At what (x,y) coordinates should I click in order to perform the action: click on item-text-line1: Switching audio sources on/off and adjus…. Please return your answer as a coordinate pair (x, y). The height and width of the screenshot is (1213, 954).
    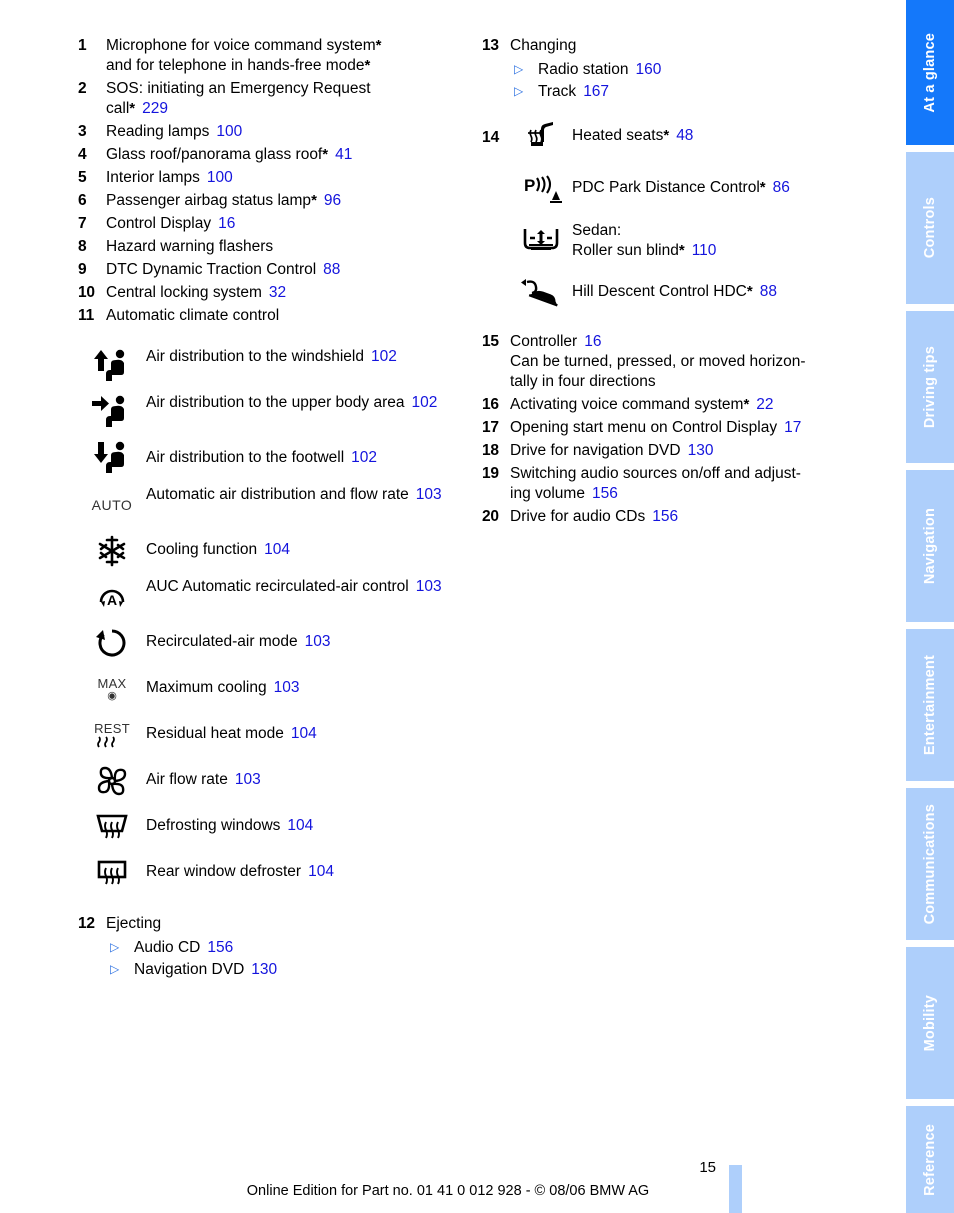
    Looking at the image, I should click on (655, 473).